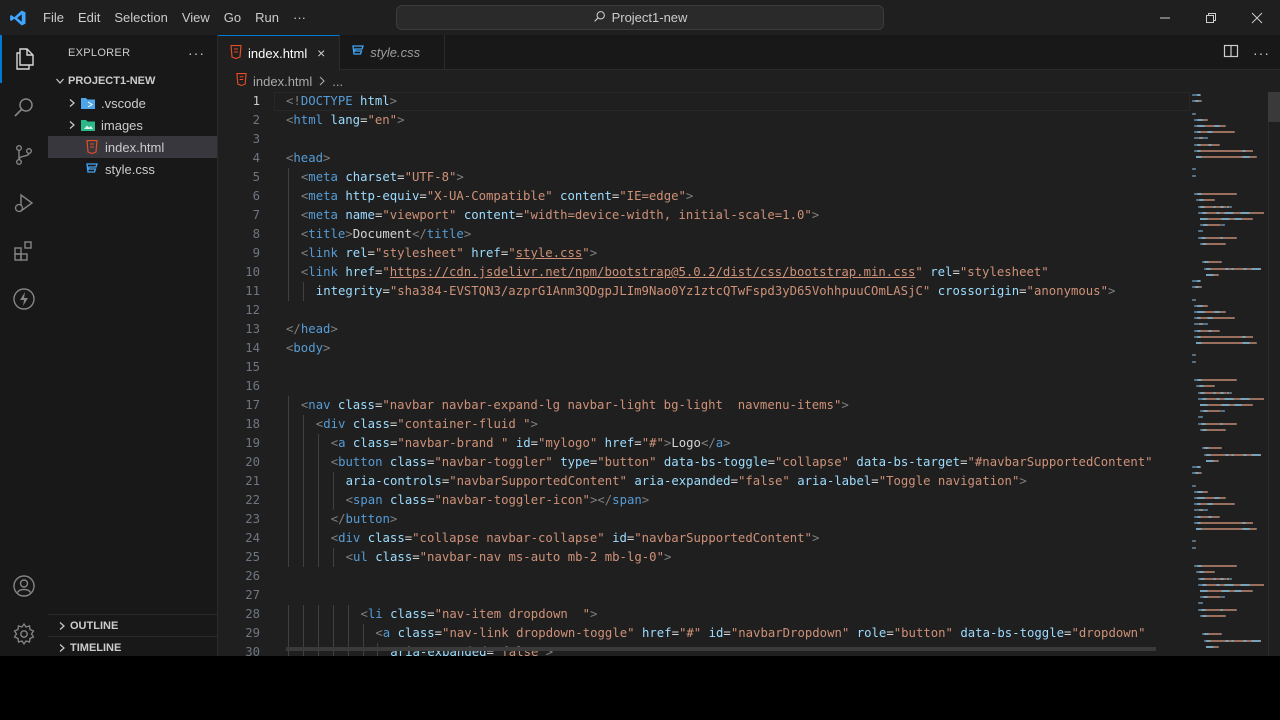  What do you see at coordinates (703, 424) in the screenshot?
I see `code-line: 18 <div class="container-fluid ">` at bounding box center [703, 424].